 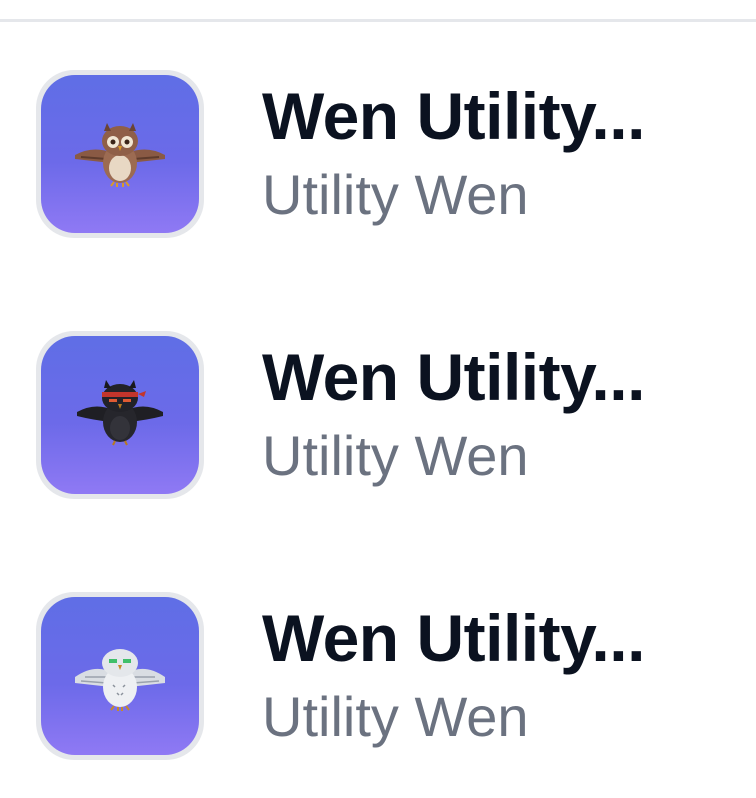 What do you see at coordinates (378, 20) in the screenshot?
I see `top-divider` at bounding box center [378, 20].